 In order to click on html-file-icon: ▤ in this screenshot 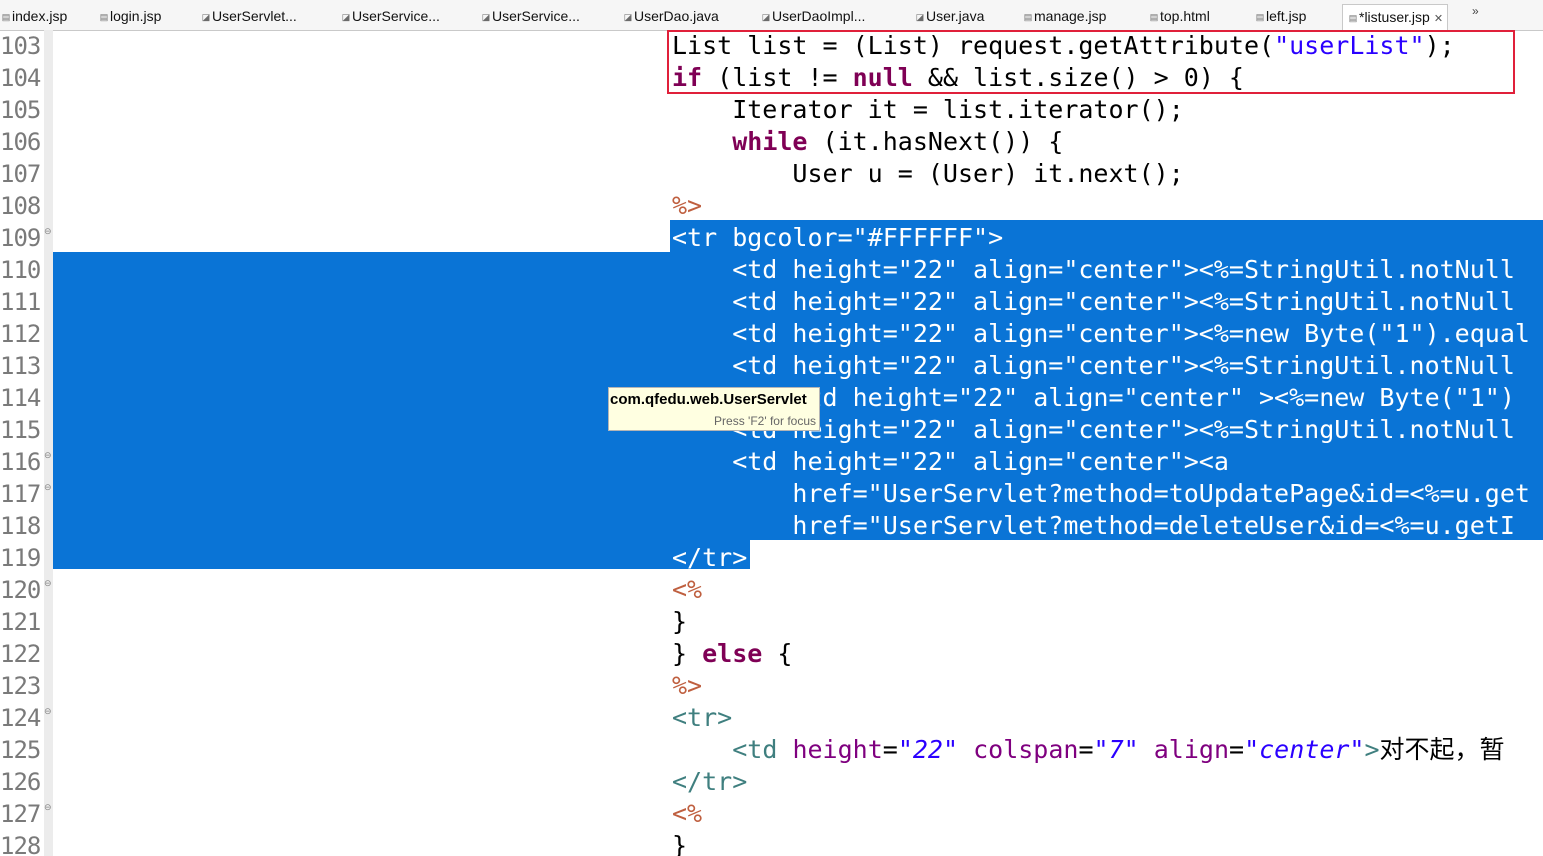, I will do `click(1154, 17)`.